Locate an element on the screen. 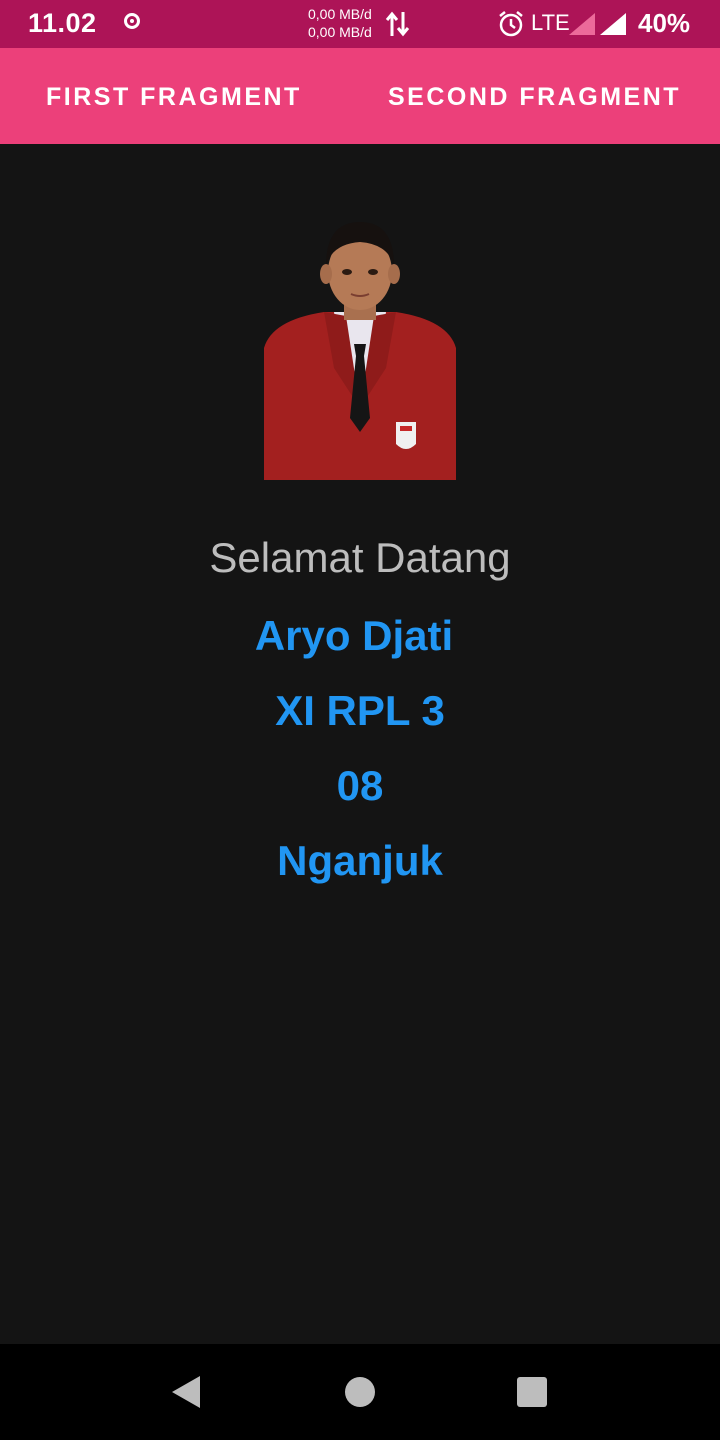 The width and height of the screenshot is (720, 1440). student-city: Nganjuk is located at coordinates (360, 860).